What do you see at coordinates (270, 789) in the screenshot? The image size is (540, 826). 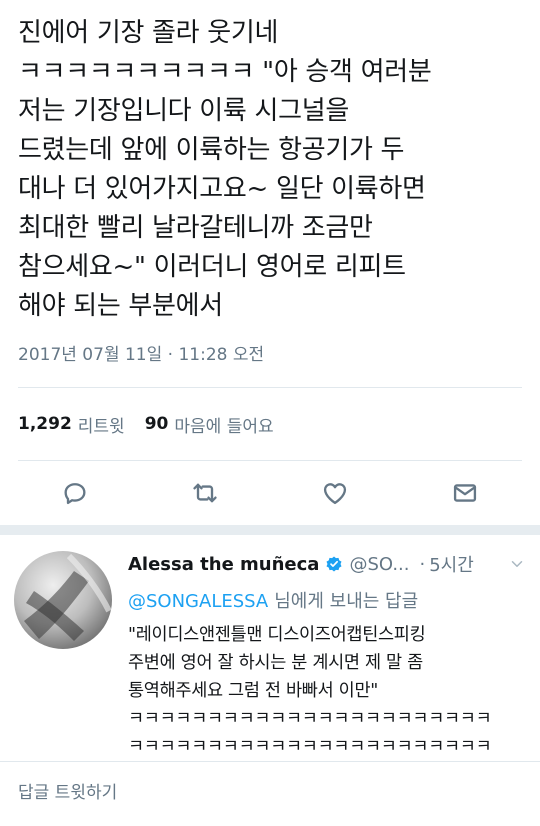 I see `reply-compose-bar: 답글 트윗하기` at bounding box center [270, 789].